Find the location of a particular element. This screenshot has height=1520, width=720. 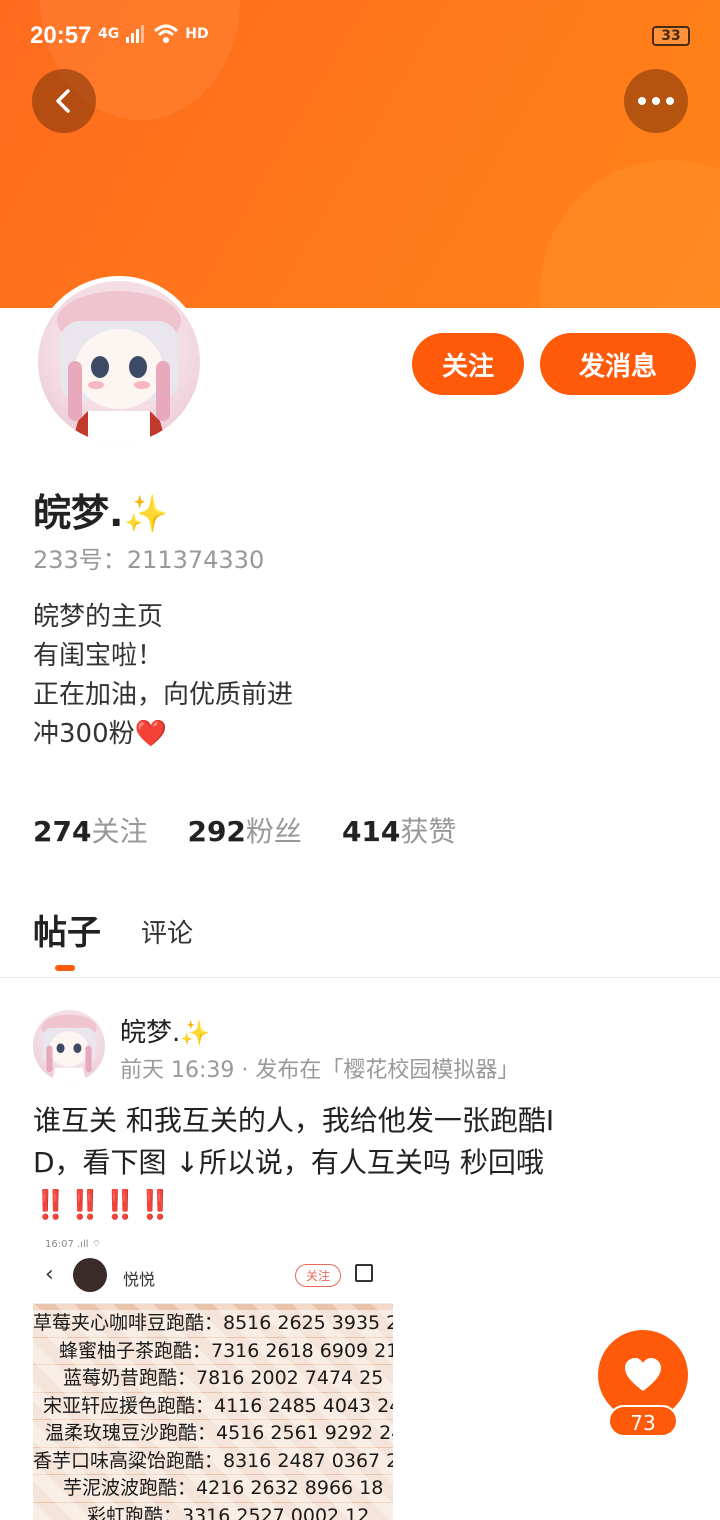

username-text: 皖梦. is located at coordinates (78, 513).